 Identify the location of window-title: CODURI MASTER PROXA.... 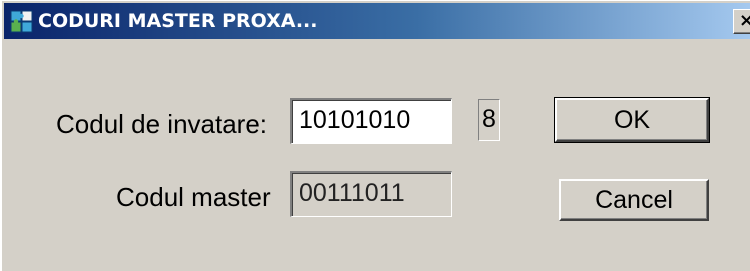
(178, 21).